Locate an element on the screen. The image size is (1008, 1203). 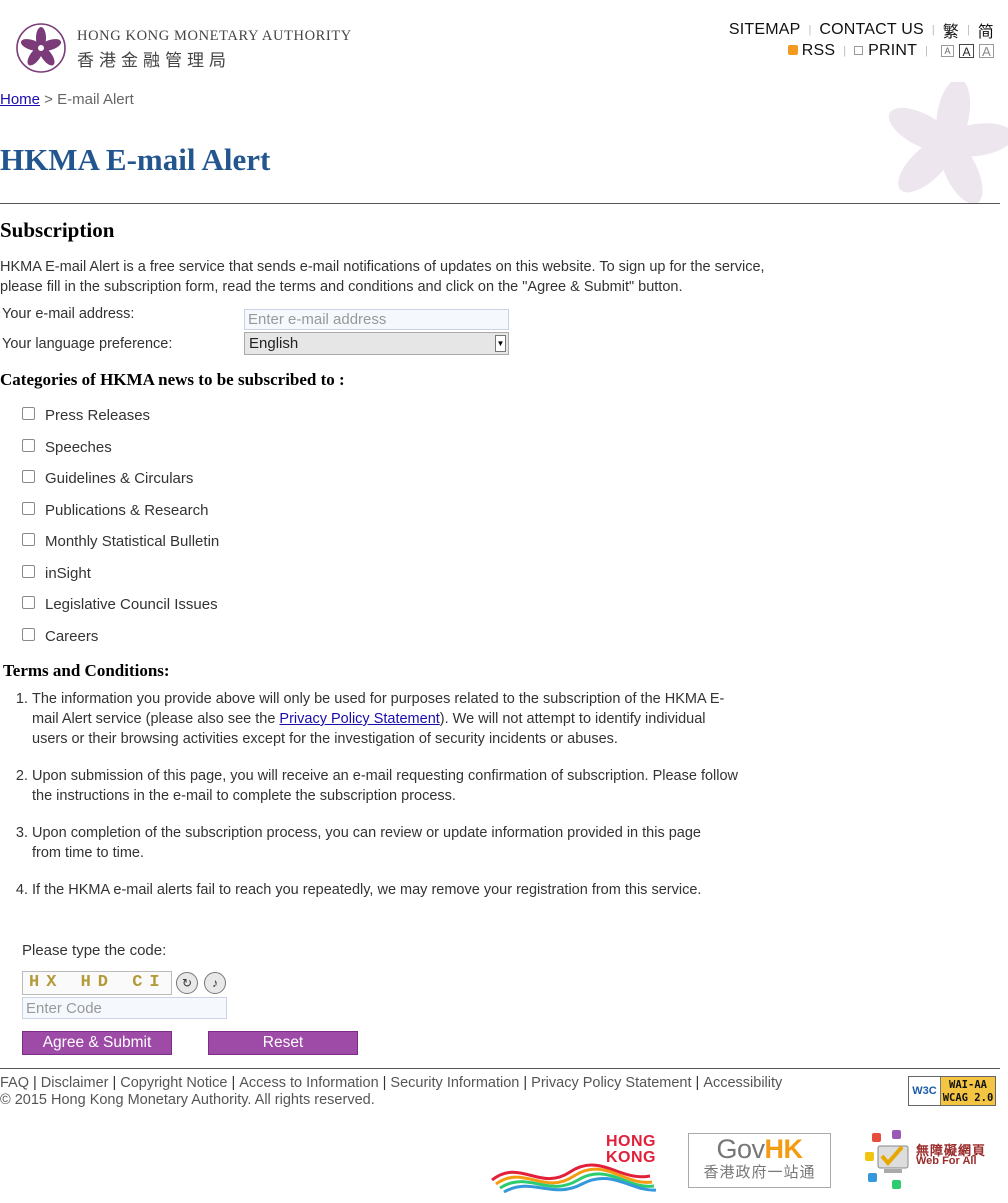
web-for-all-logo: 無障礙網頁 Web For All is located at coordinates (927, 1160).